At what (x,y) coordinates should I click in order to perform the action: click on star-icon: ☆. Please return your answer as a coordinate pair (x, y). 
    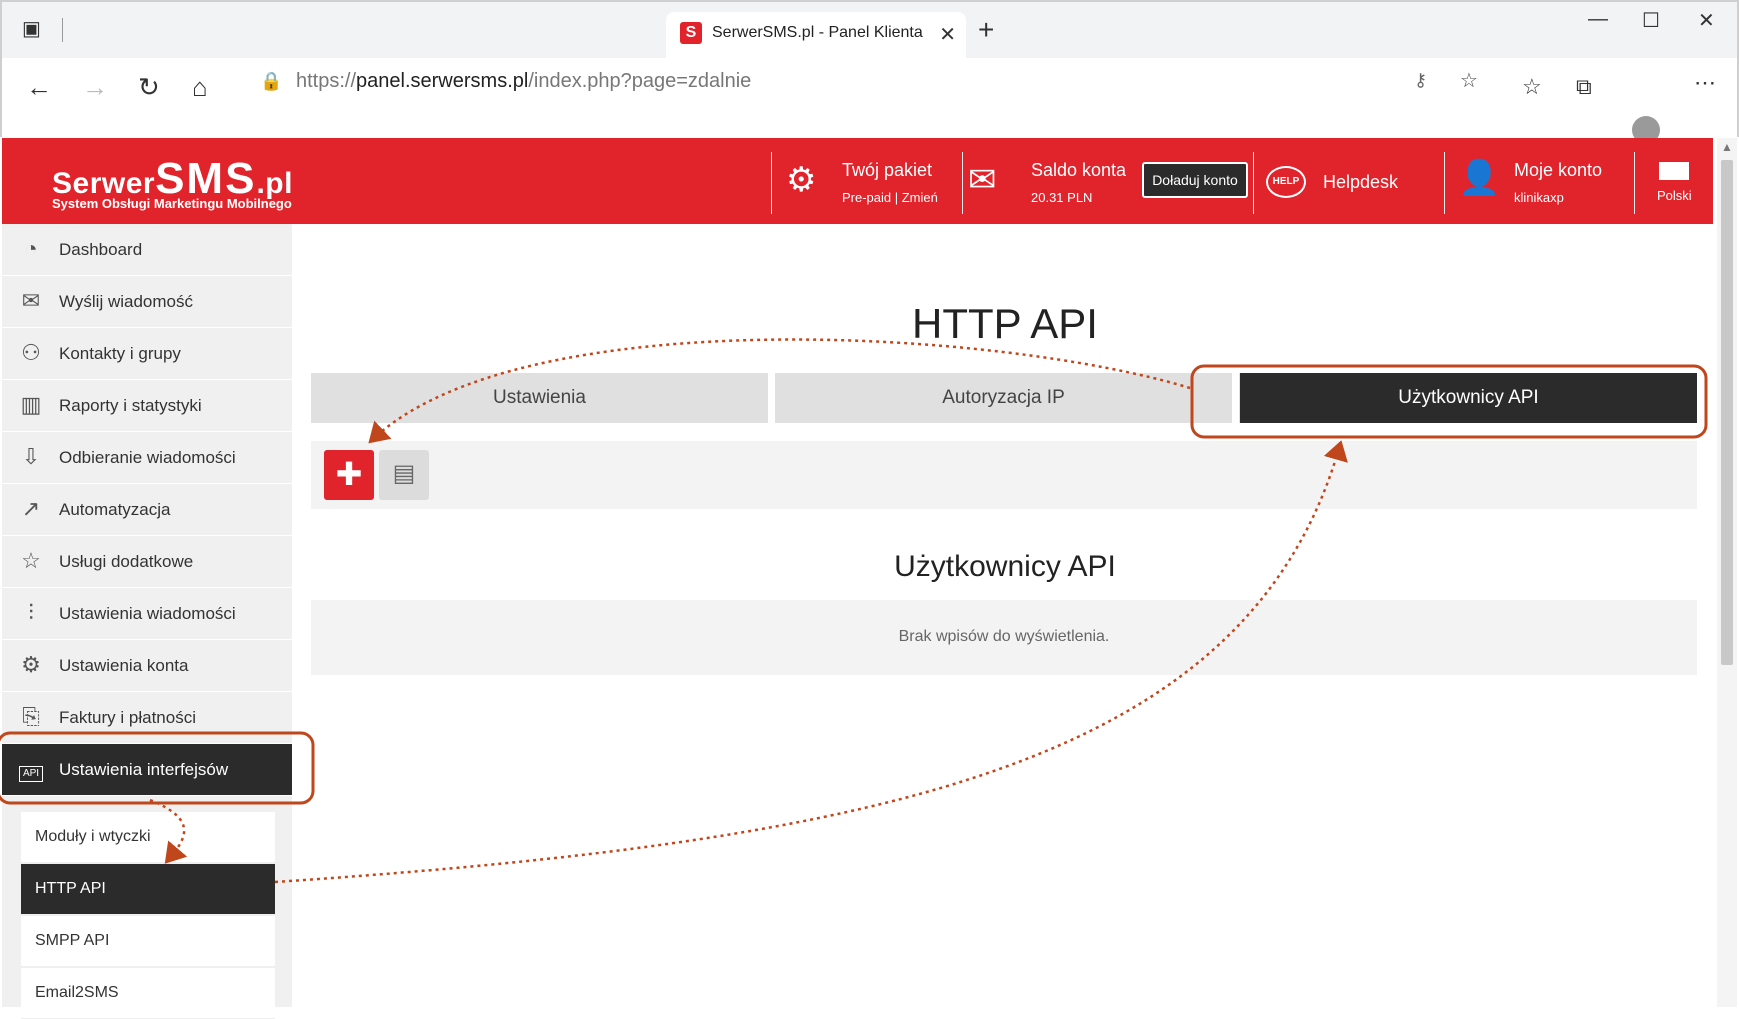
    Looking at the image, I should click on (31, 560).